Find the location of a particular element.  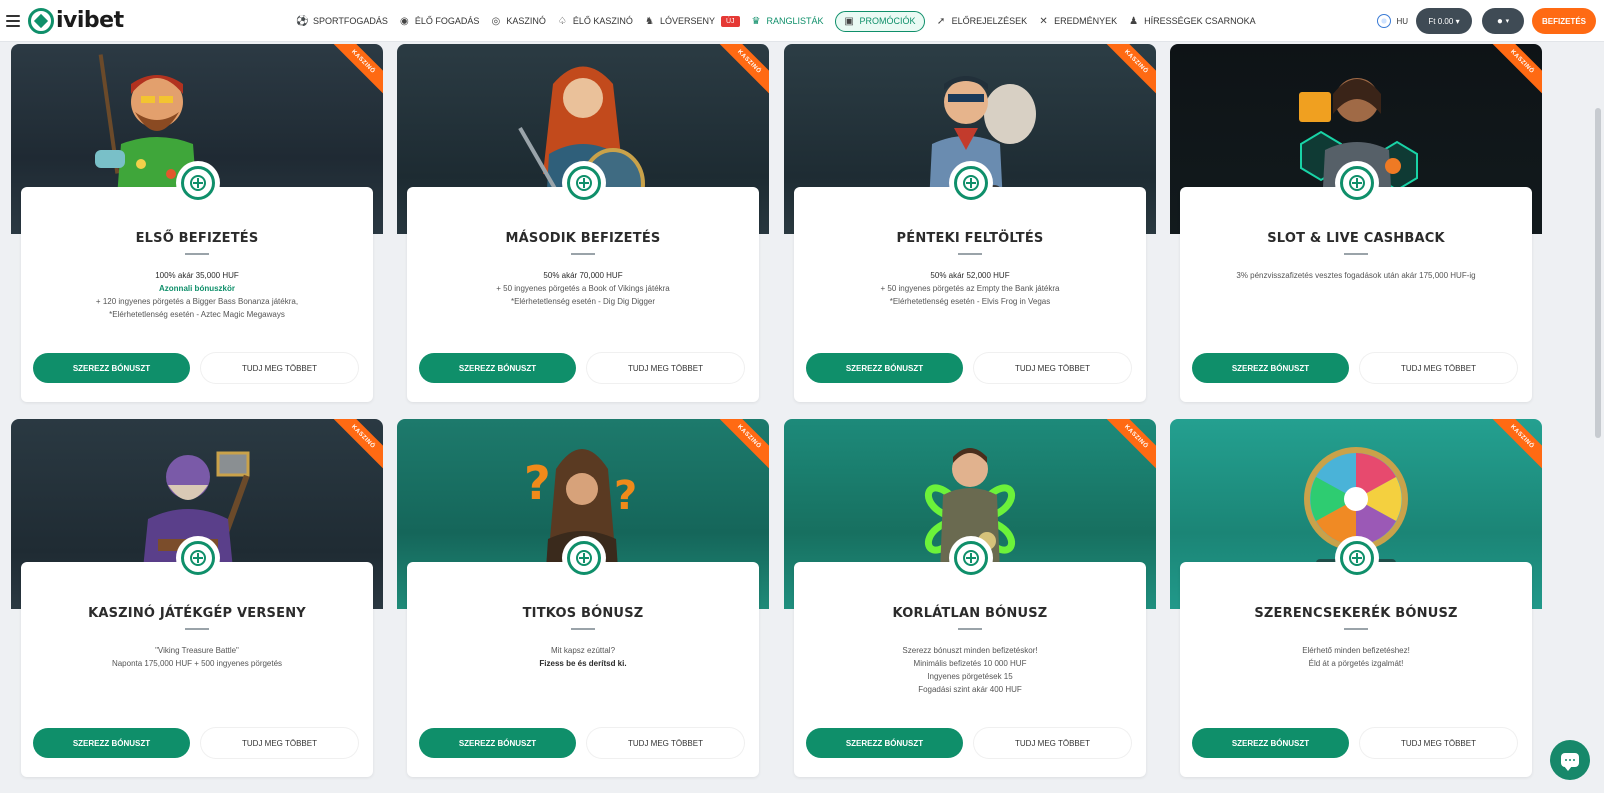

desc-line: Szerezz bónuszt minden befizetéskor! is located at coordinates (970, 650).